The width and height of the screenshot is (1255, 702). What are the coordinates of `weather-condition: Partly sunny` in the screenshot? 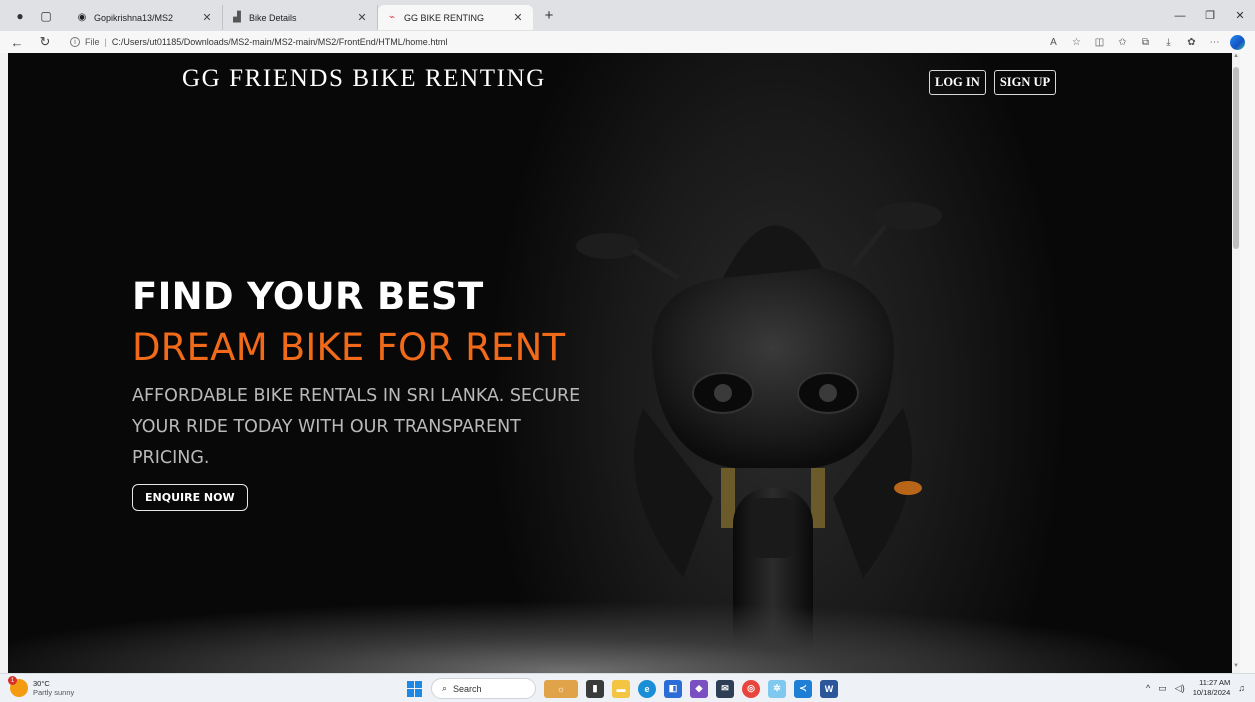 It's located at (54, 692).